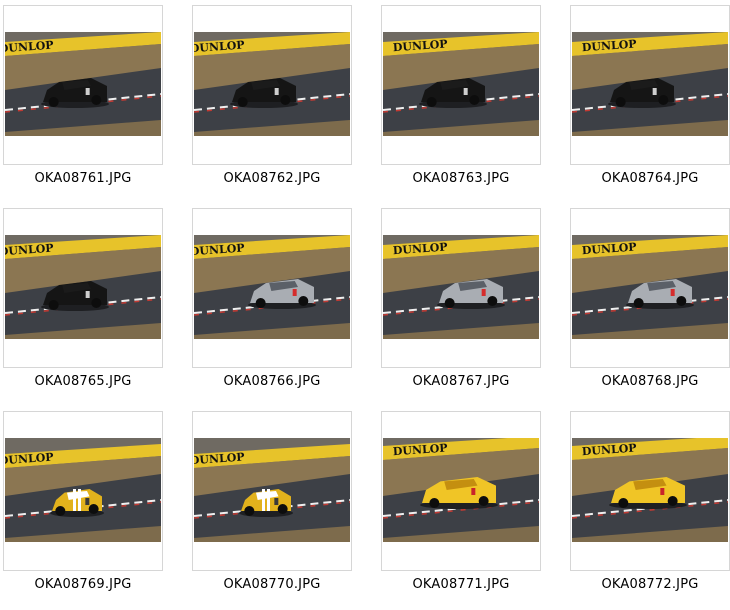 The image size is (730, 610). What do you see at coordinates (645, 584) in the screenshot?
I see `thumbnail-filename: OKA08772.JPG` at bounding box center [645, 584].